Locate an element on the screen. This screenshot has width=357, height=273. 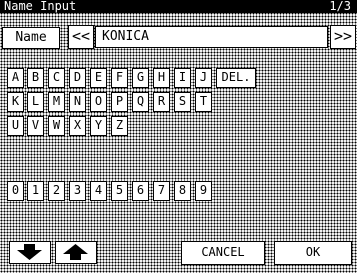
key-i: I is located at coordinates (182, 78).